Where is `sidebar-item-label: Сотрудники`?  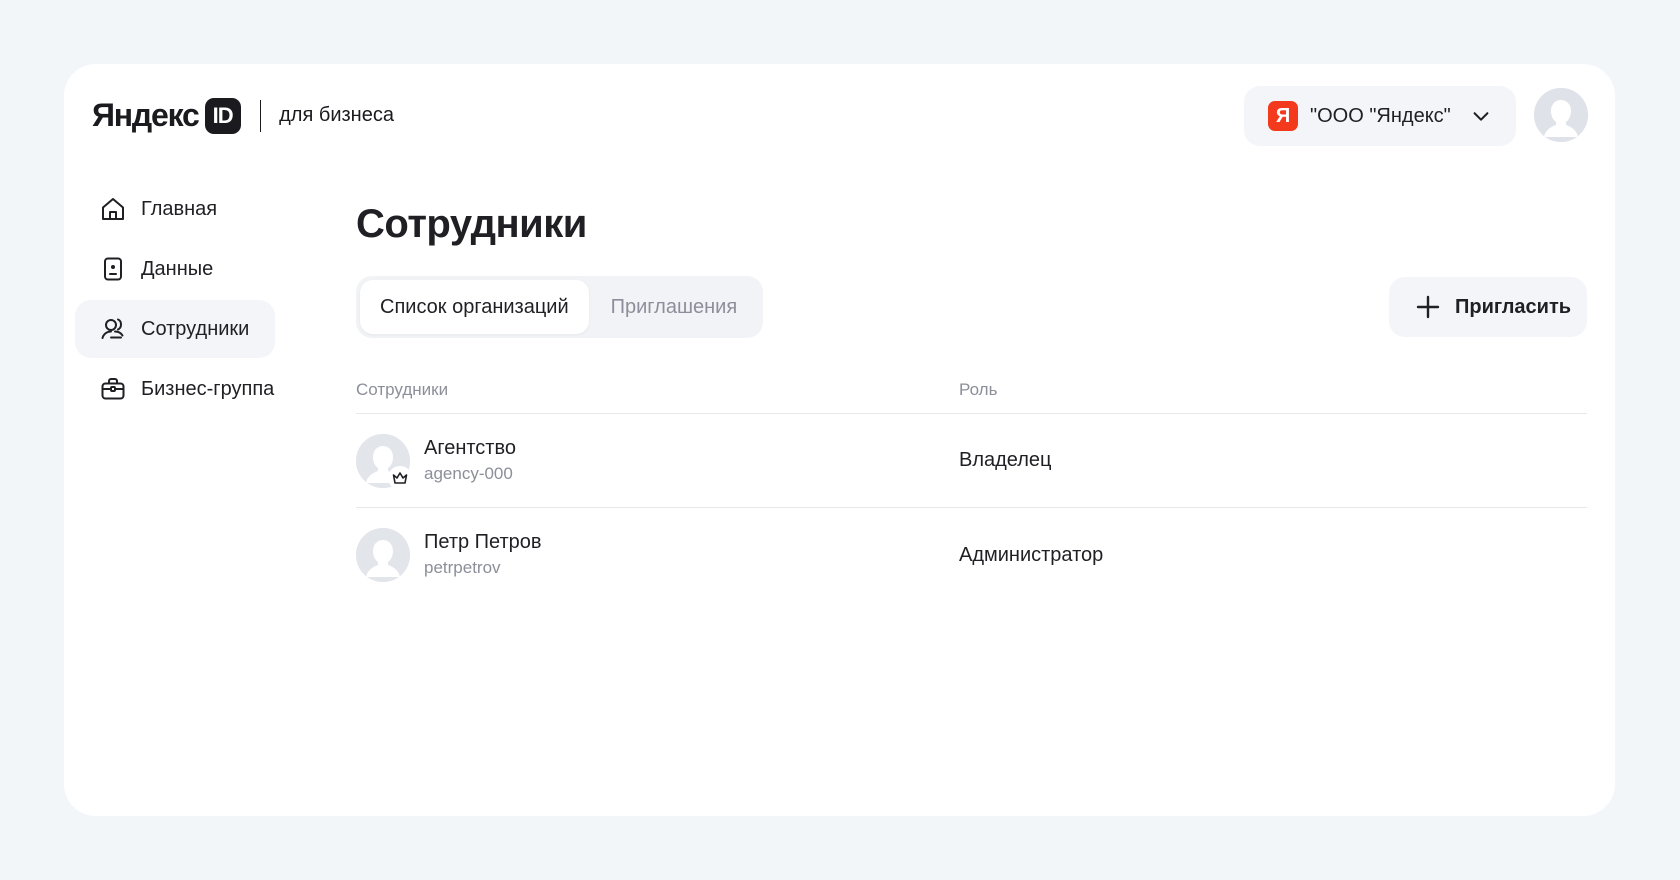 sidebar-item-label: Сотрудники is located at coordinates (195, 328).